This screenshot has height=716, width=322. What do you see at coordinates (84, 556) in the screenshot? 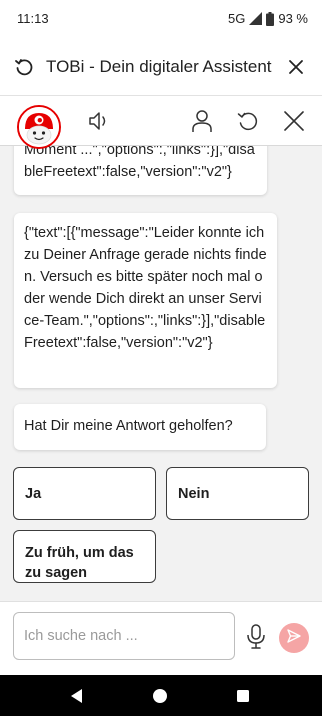
I see `option-button-too-early: Zu früh, um das zu sagen` at bounding box center [84, 556].